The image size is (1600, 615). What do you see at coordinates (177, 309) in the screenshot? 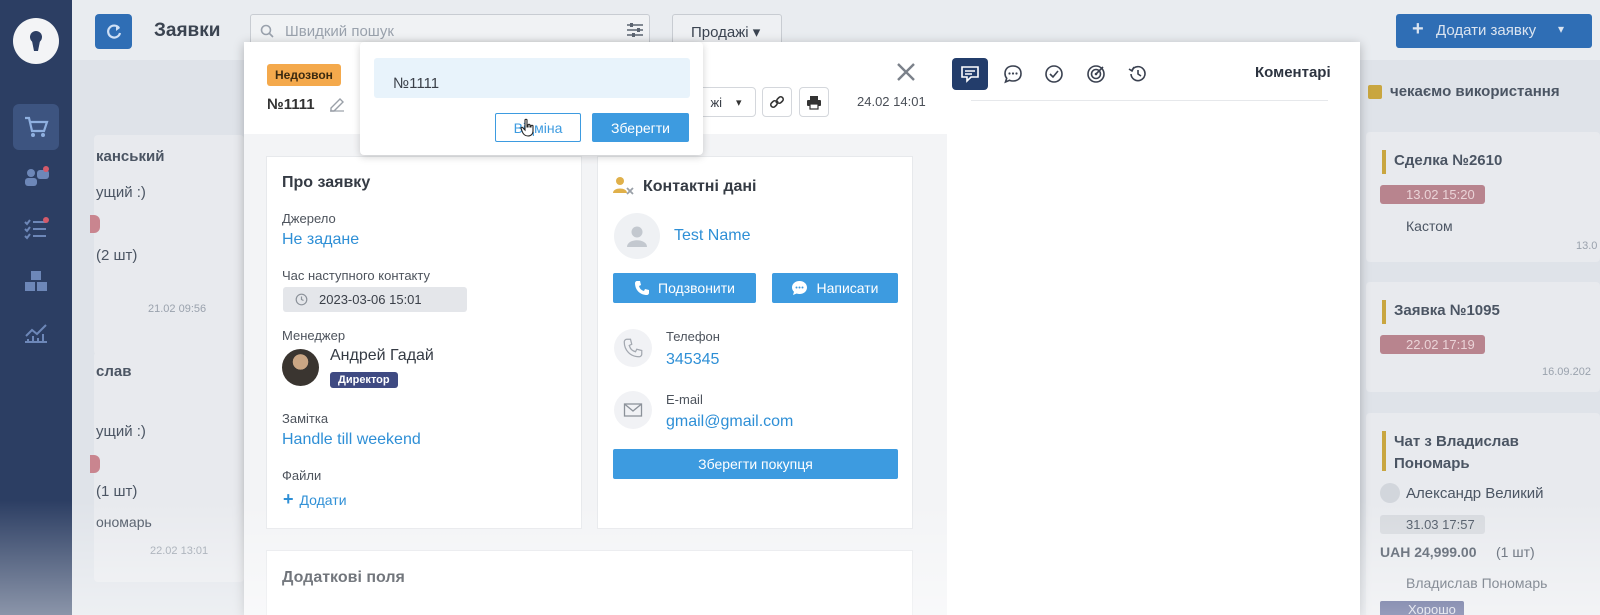
I see `list-item-date: 21.02 09:56` at bounding box center [177, 309].